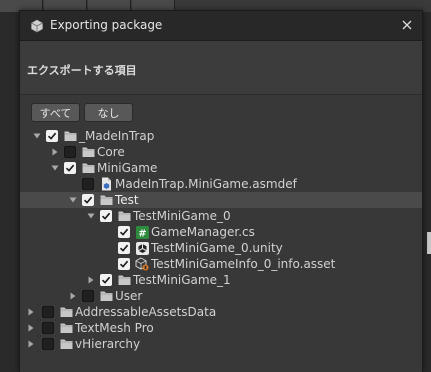 The image size is (431, 372). Describe the element at coordinates (221, 26) in the screenshot. I see `window-titlebar: Exporting package` at that location.